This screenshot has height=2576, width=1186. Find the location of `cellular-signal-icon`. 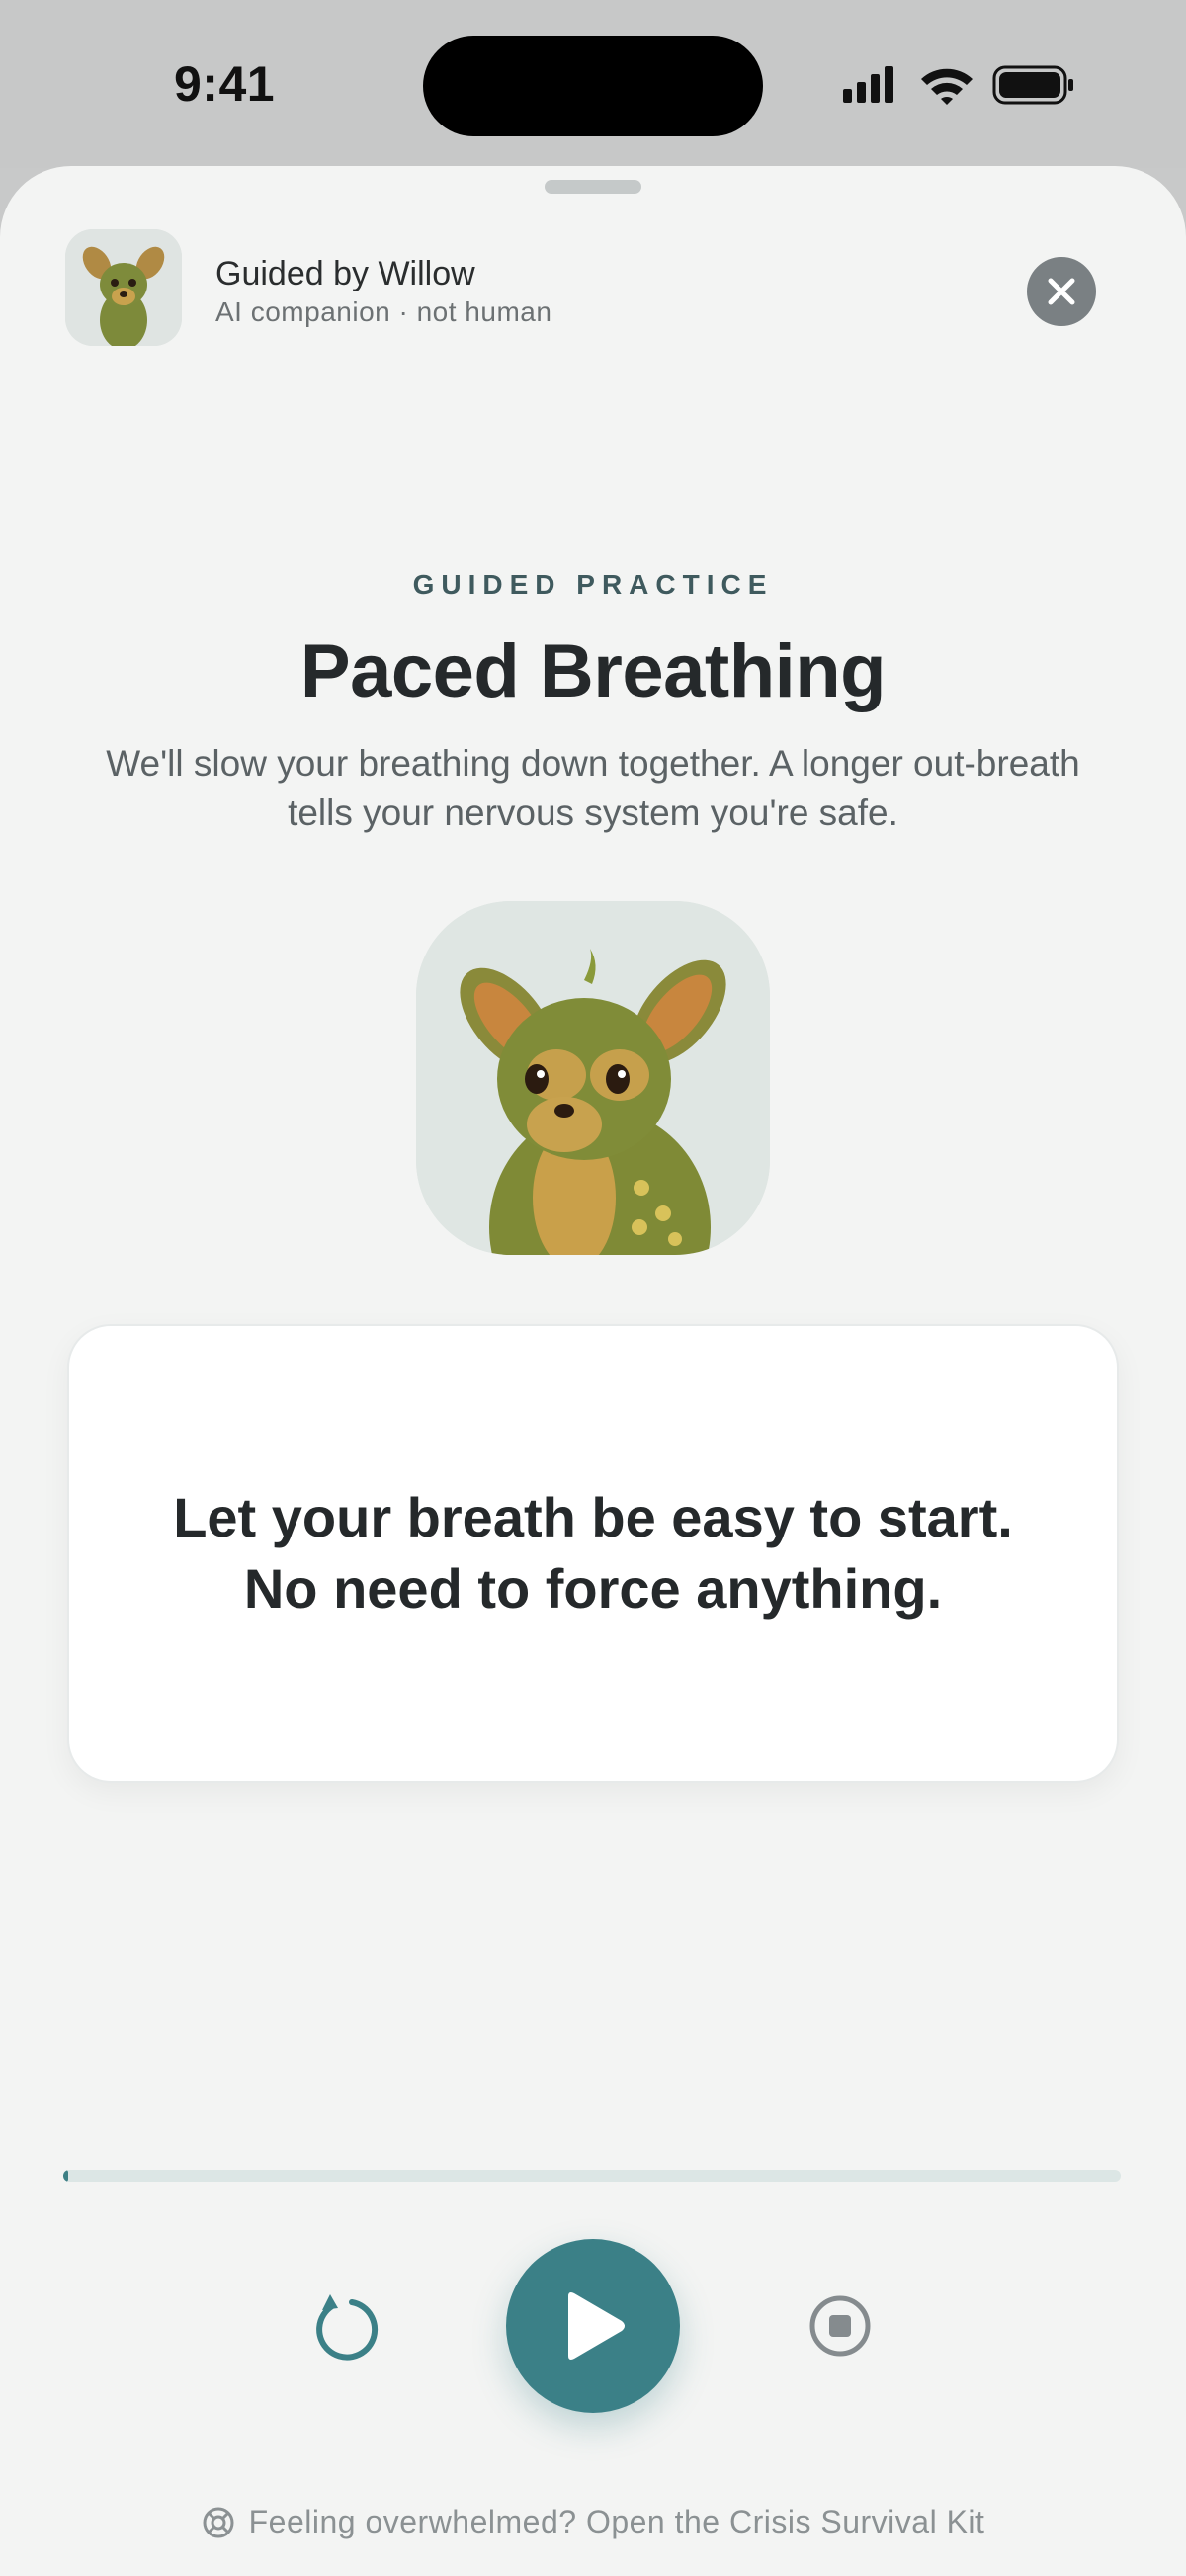

cellular-signal-icon is located at coordinates (868, 84).